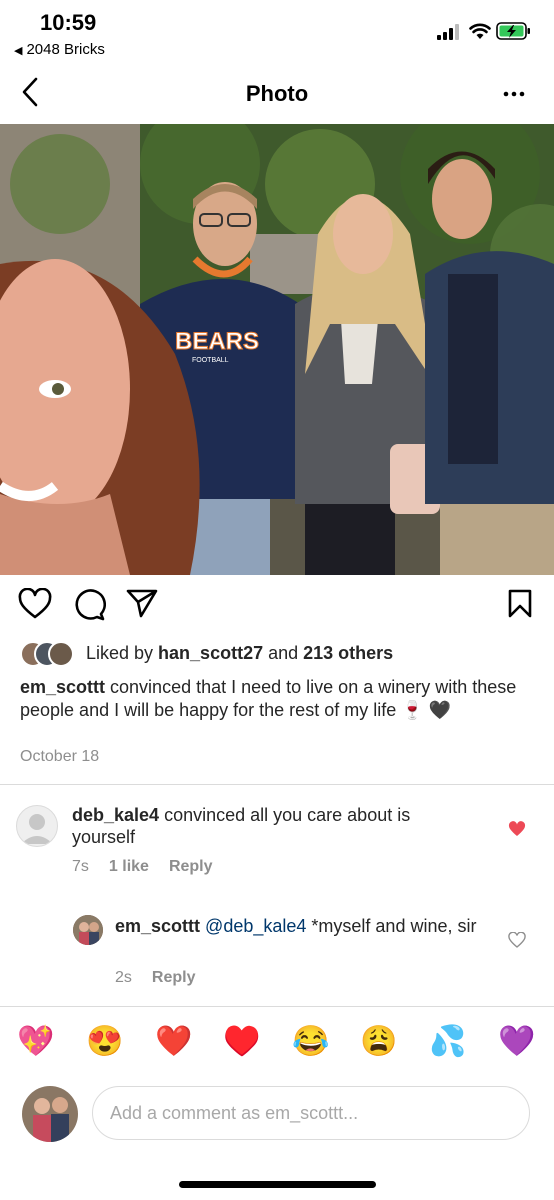  What do you see at coordinates (217, 341) in the screenshot?
I see `svg-text: BEARS` at bounding box center [217, 341].